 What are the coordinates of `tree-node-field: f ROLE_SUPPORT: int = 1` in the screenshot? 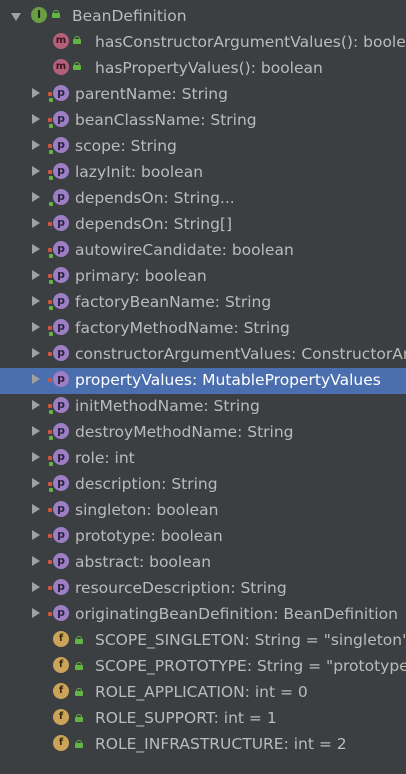 It's located at (203, 719).